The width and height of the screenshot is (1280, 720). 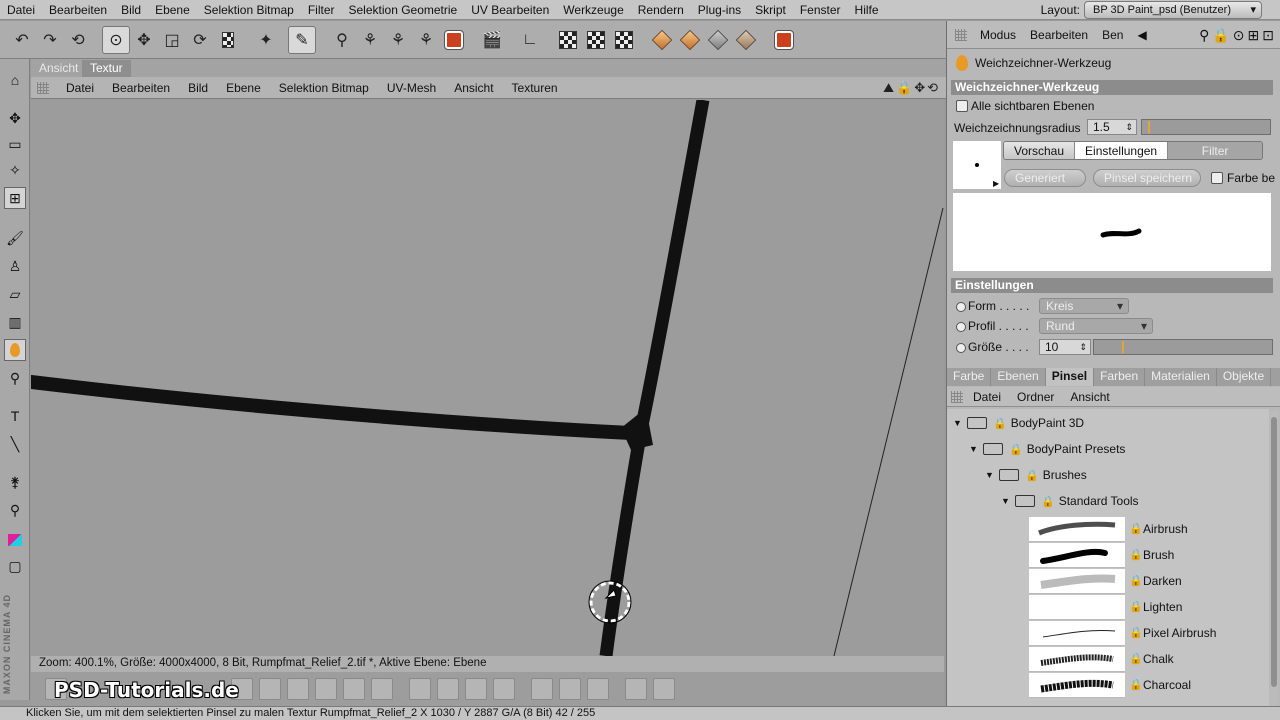 I want to click on smudge-icon: ⚲, so click(x=15, y=378).